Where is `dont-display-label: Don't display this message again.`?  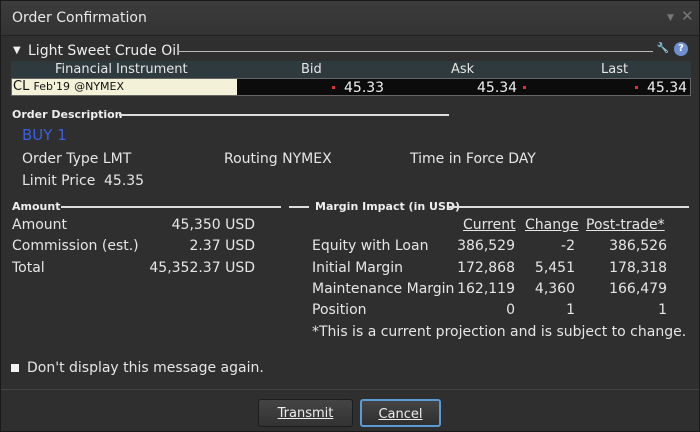 dont-display-label: Don't display this message again. is located at coordinates (145, 368).